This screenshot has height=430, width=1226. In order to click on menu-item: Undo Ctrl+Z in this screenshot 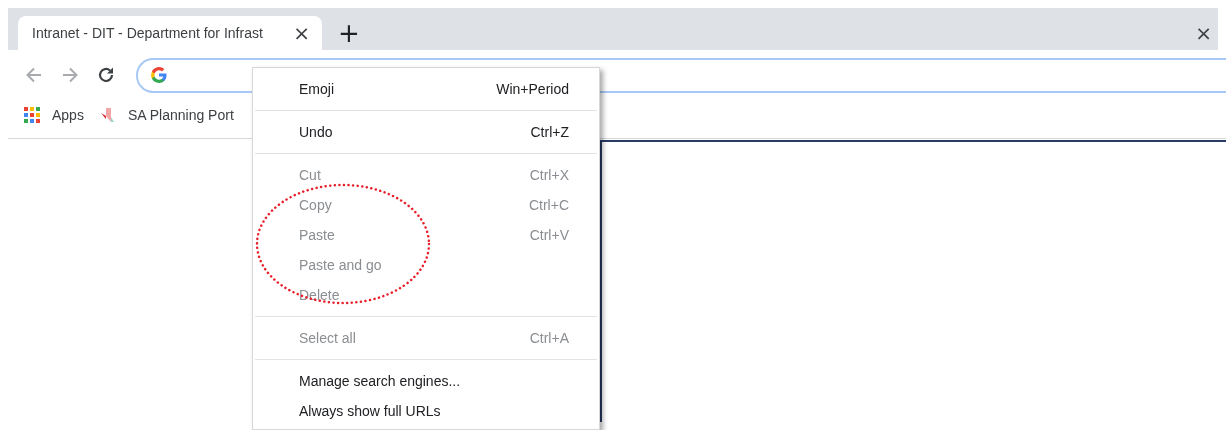, I will do `click(426, 132)`.